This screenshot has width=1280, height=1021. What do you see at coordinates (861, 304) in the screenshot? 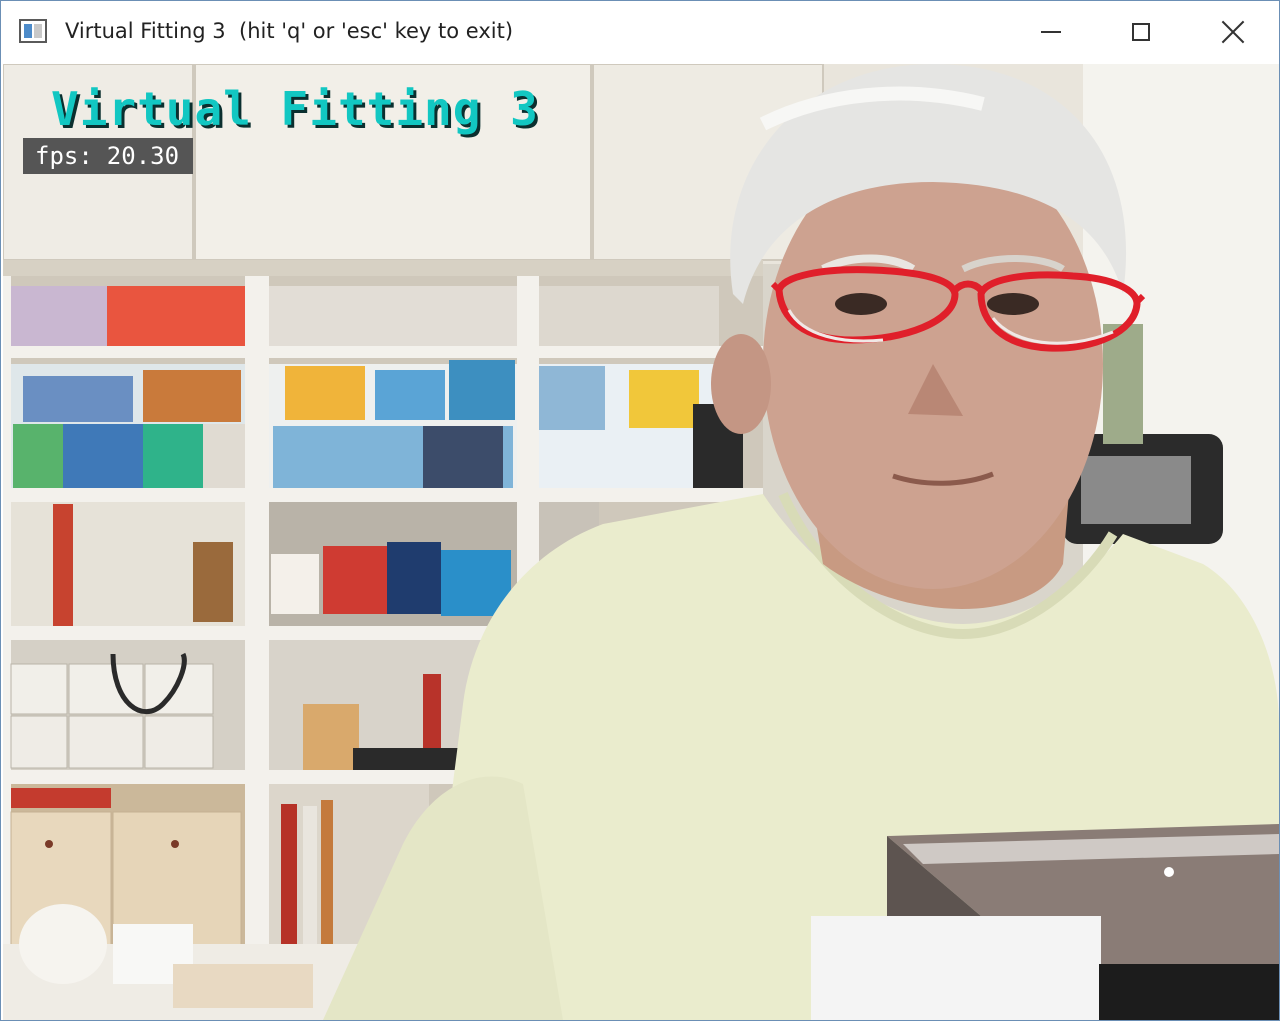
I see `person-eye-left` at bounding box center [861, 304].